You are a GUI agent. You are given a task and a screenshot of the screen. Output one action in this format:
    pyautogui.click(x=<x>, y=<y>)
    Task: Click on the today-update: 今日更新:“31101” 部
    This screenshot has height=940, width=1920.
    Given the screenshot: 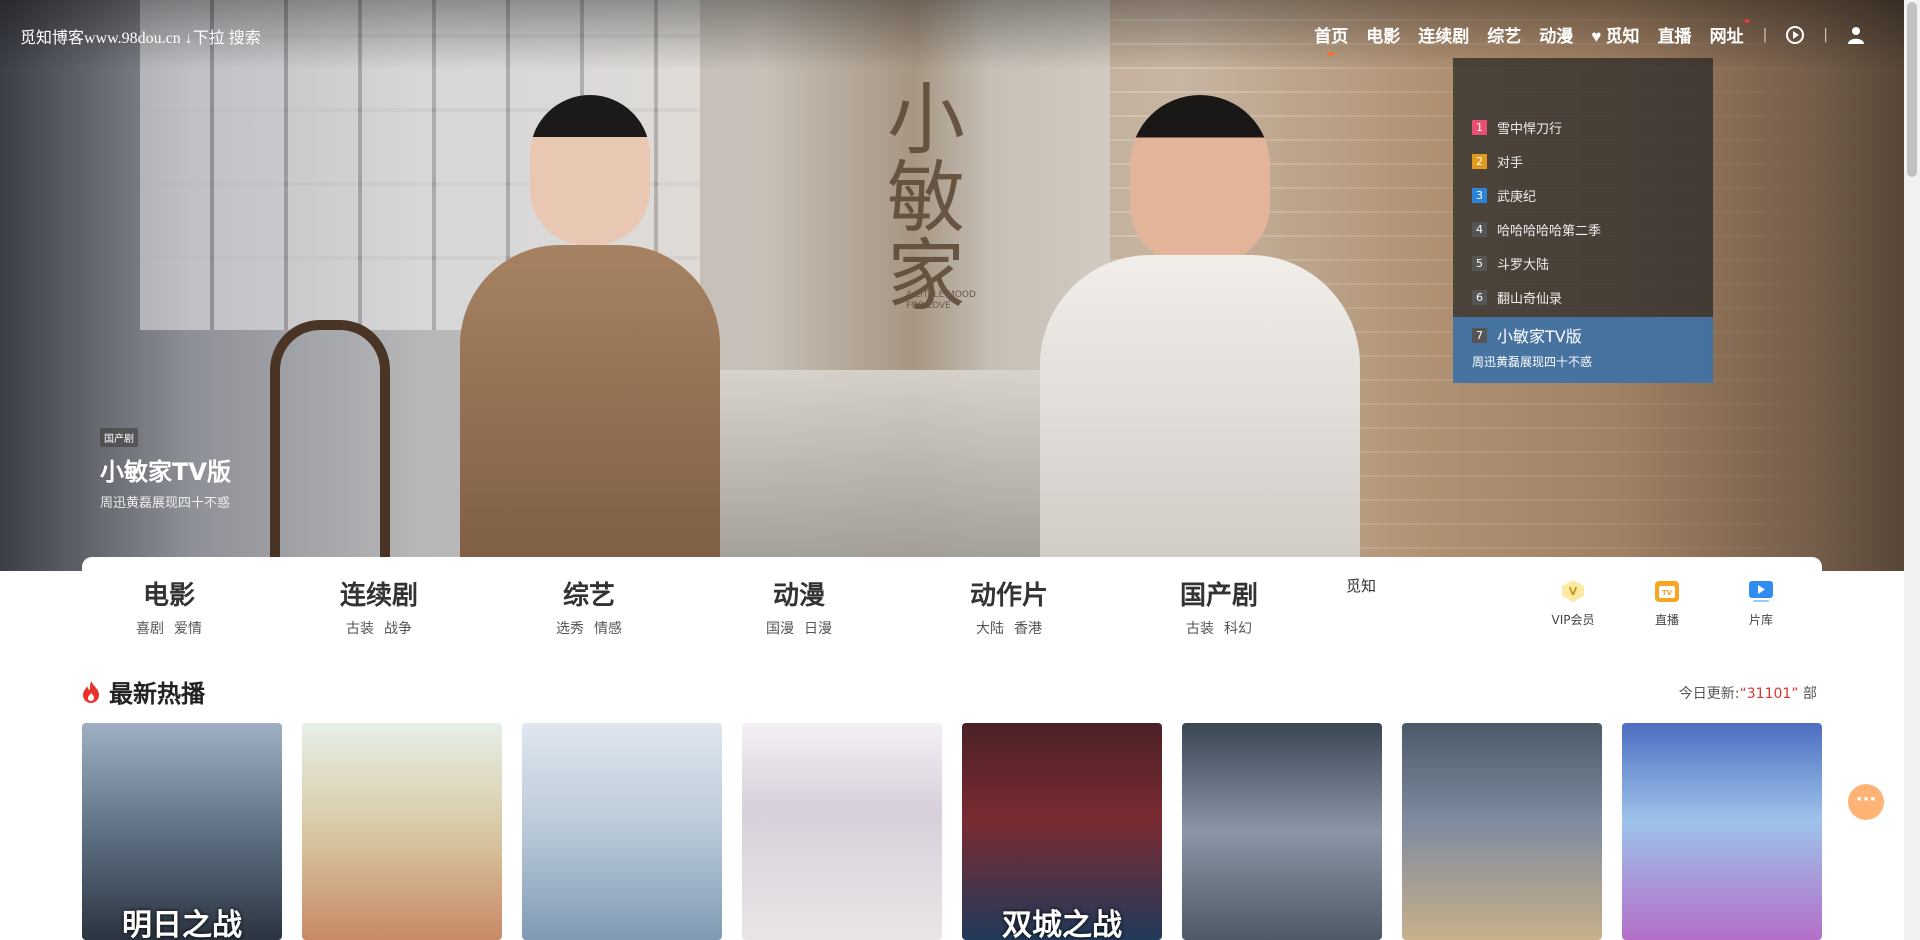 What is the action you would take?
    pyautogui.click(x=1748, y=693)
    